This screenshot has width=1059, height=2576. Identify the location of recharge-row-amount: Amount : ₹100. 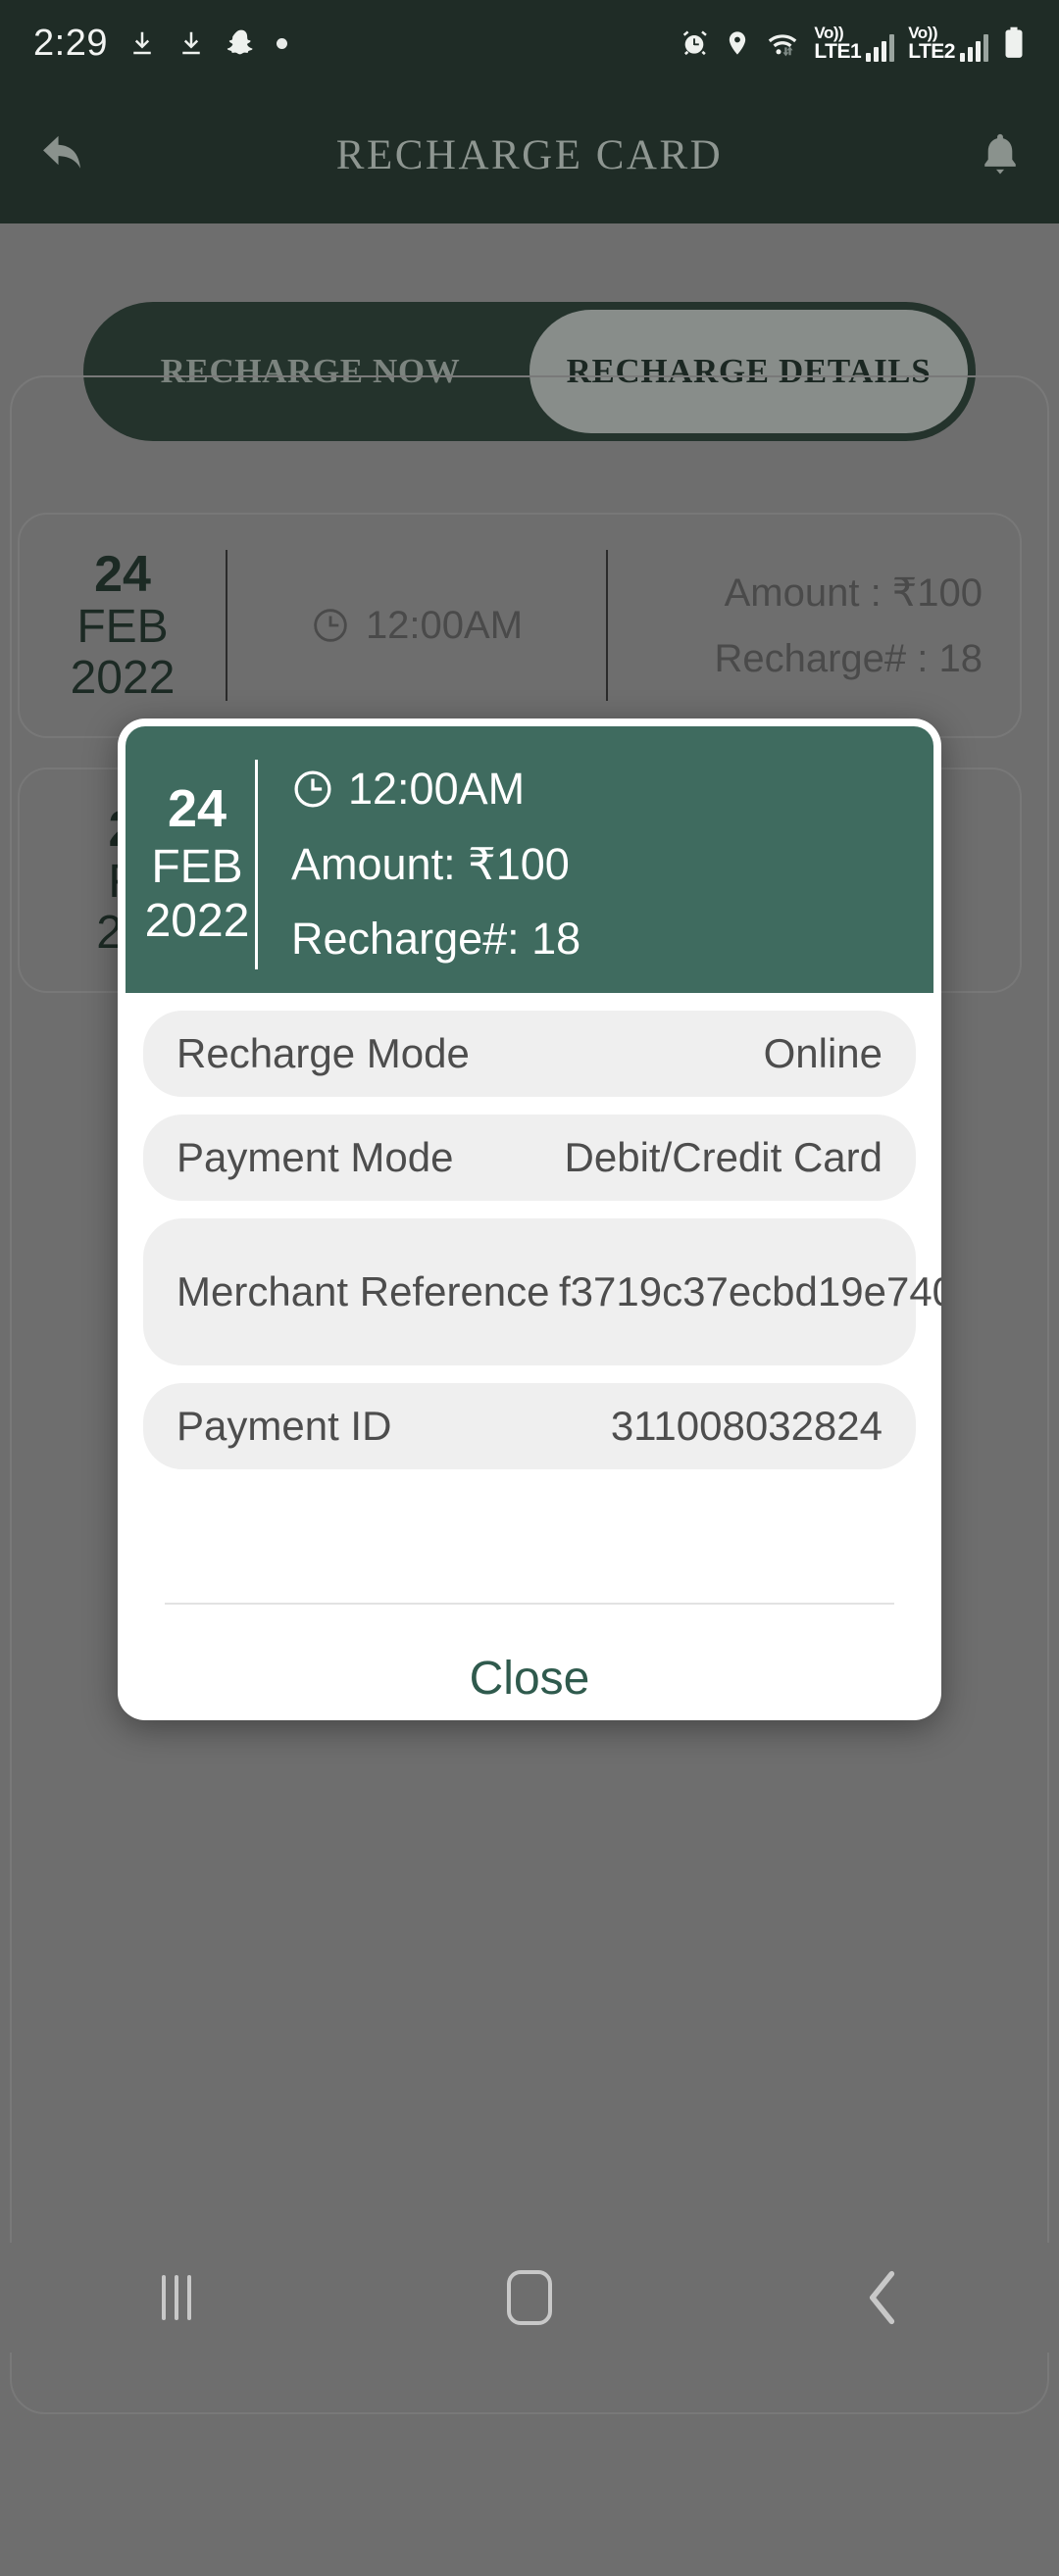
(853, 592).